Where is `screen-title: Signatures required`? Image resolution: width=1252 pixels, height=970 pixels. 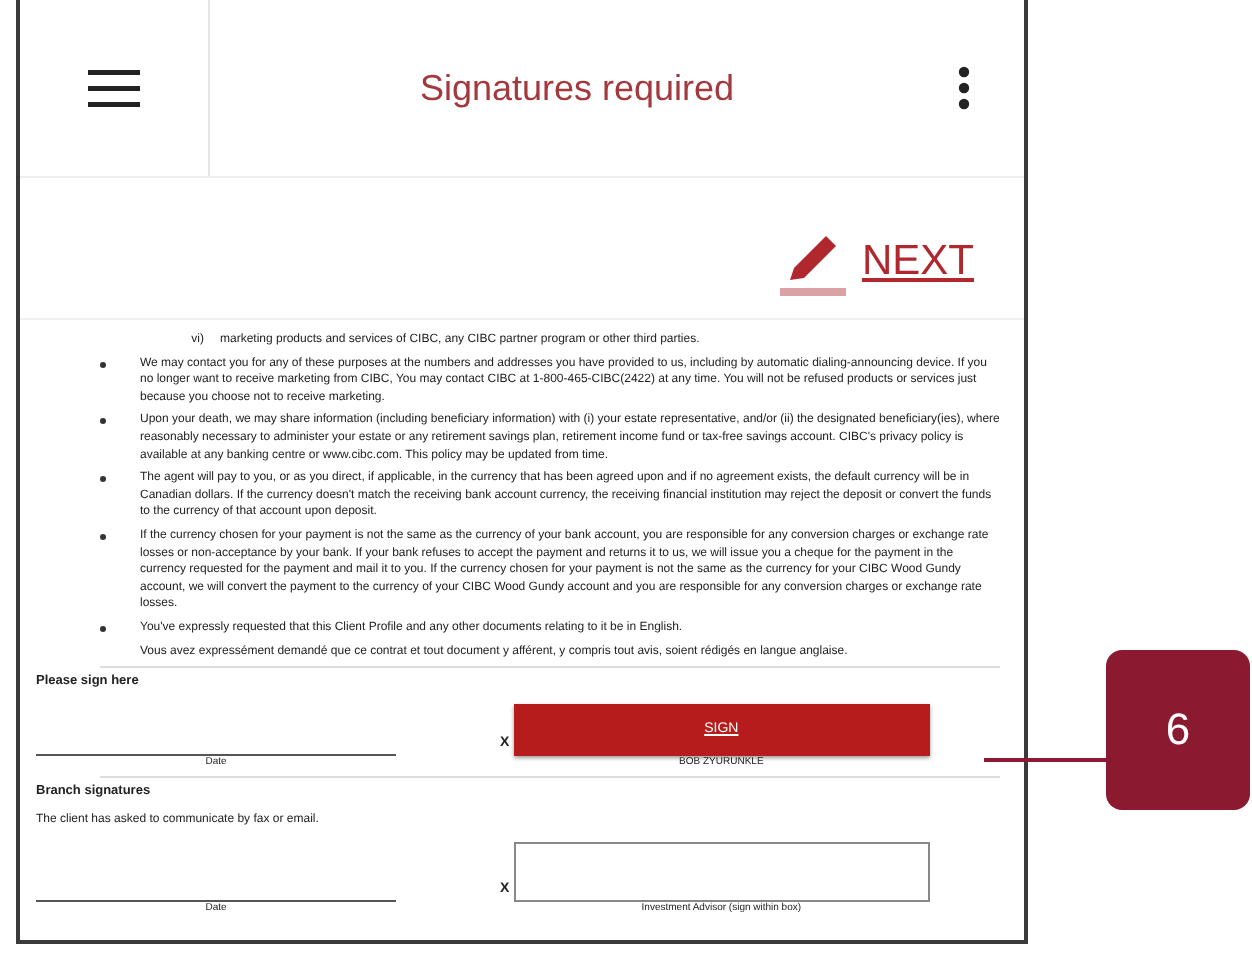 screen-title: Signatures required is located at coordinates (577, 88).